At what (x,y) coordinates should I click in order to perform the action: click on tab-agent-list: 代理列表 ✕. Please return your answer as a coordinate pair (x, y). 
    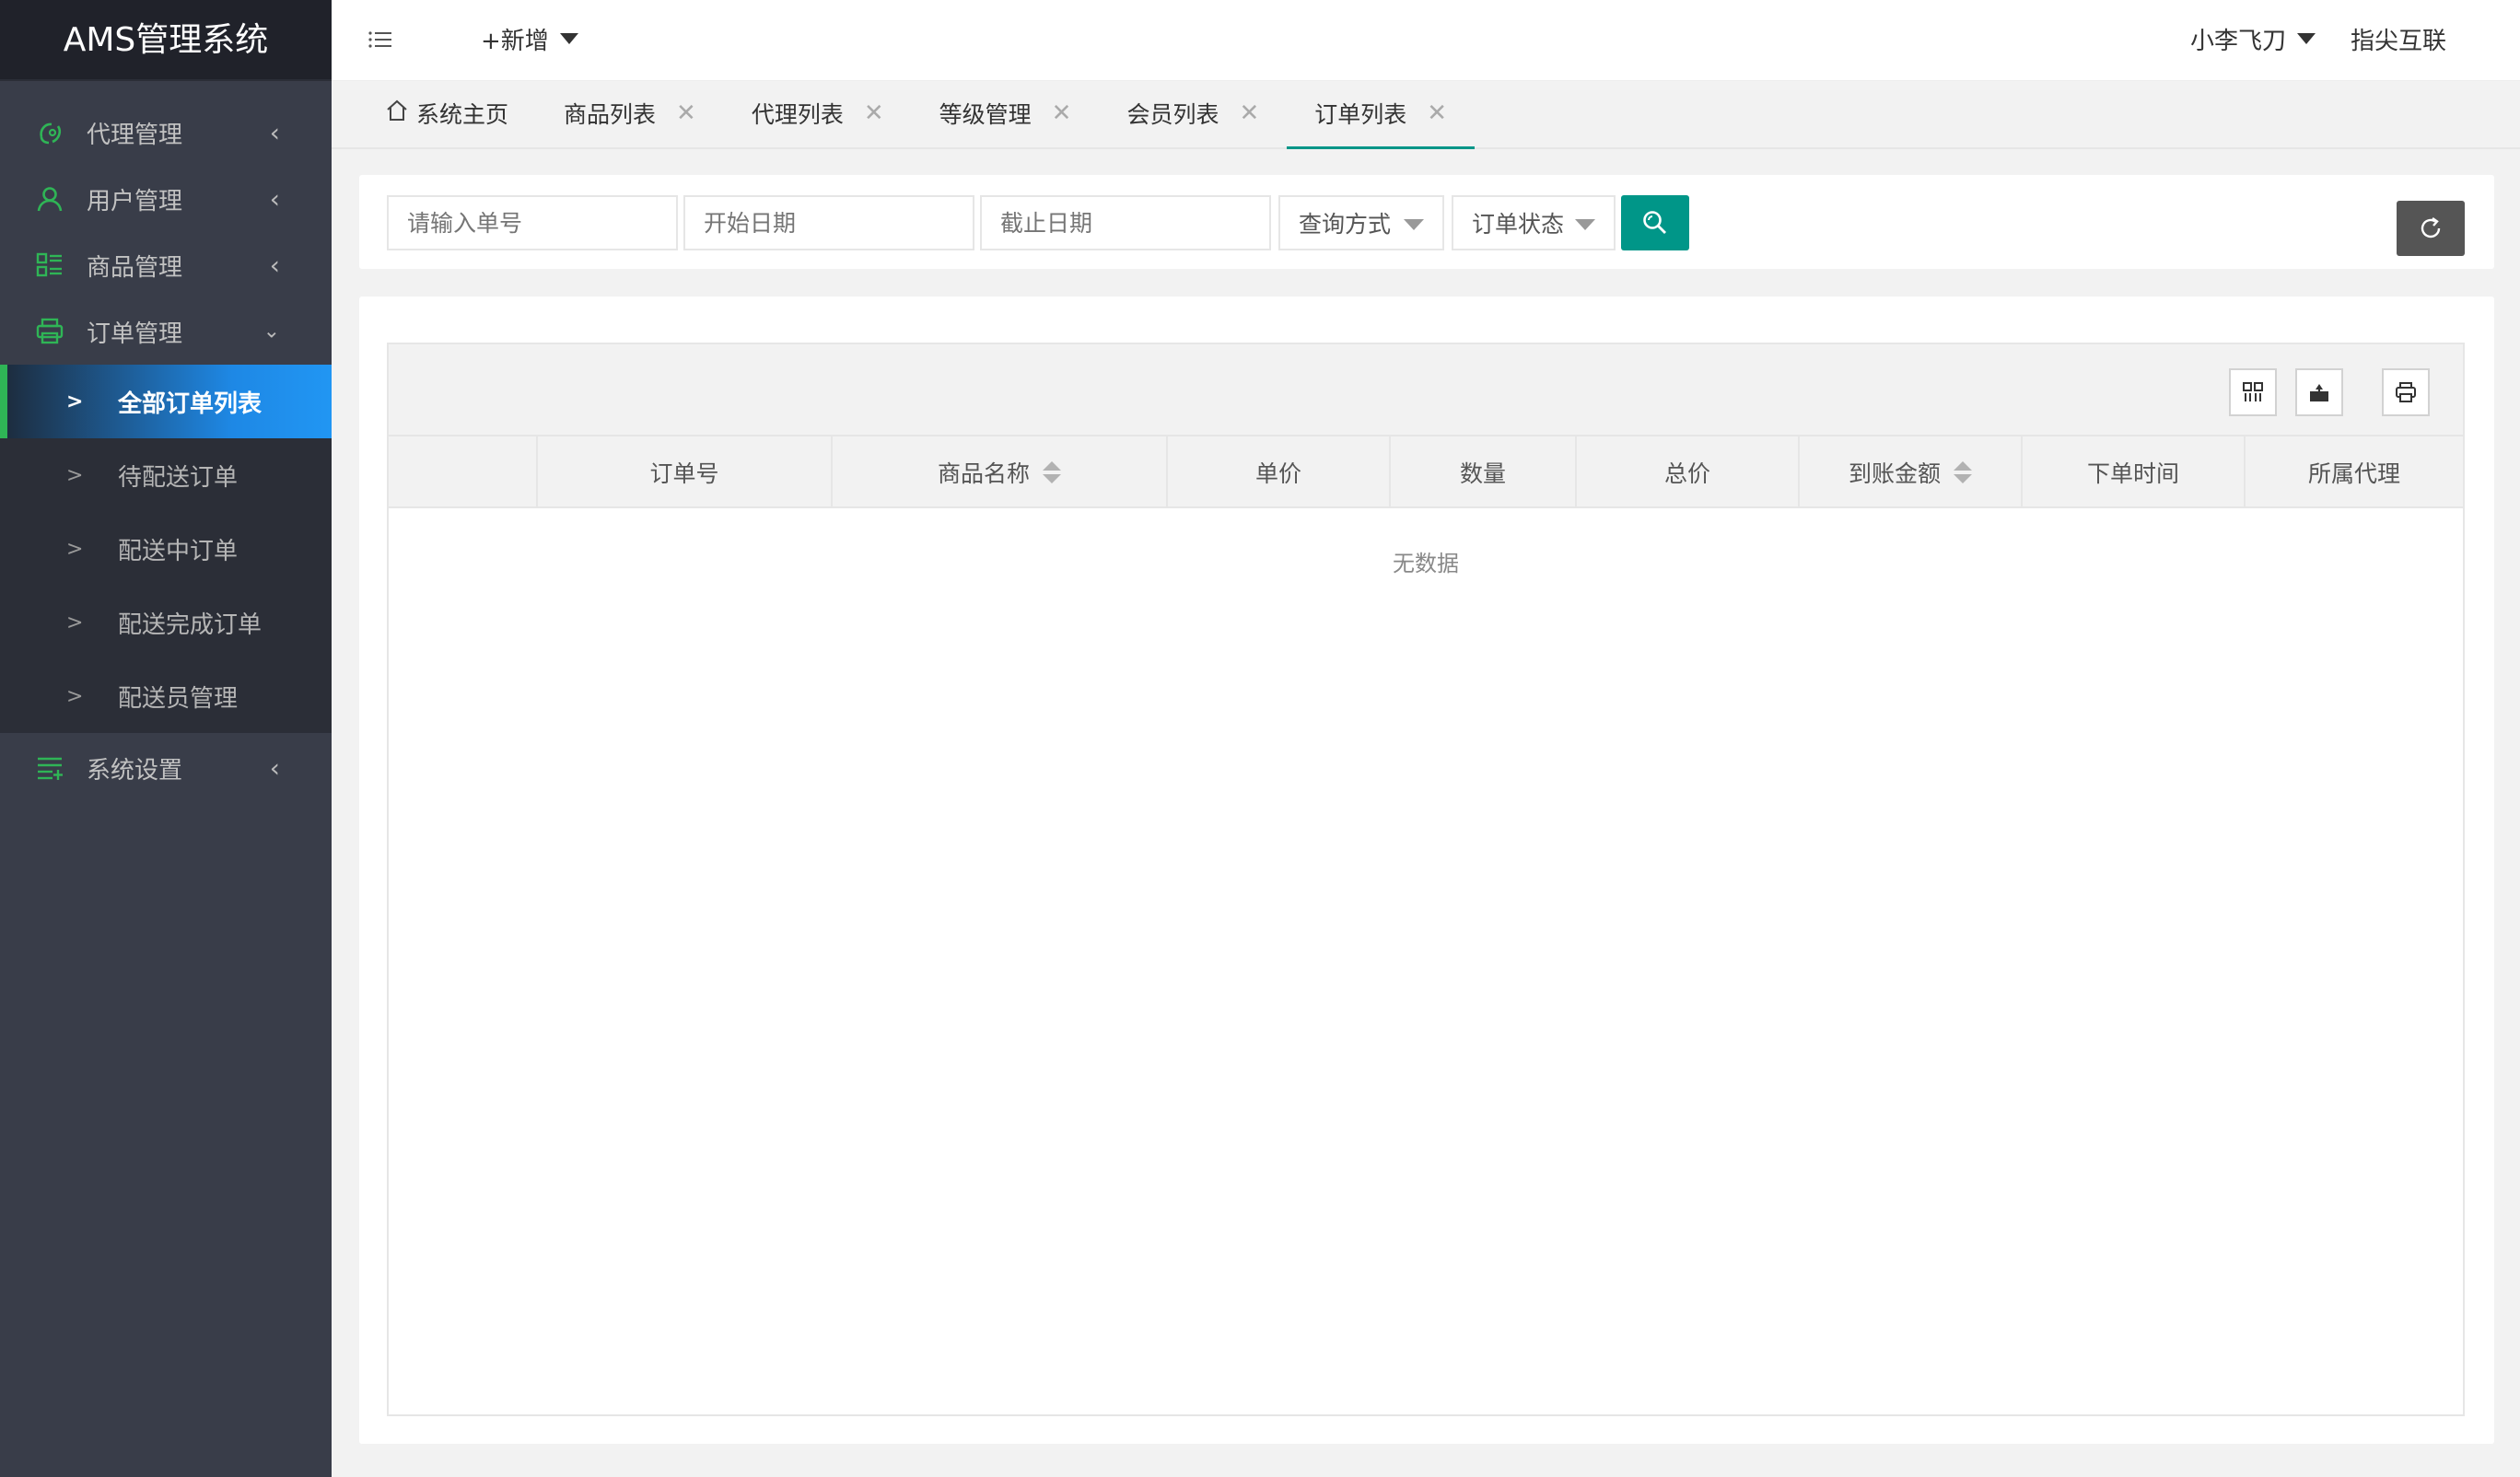
    Looking at the image, I should click on (818, 113).